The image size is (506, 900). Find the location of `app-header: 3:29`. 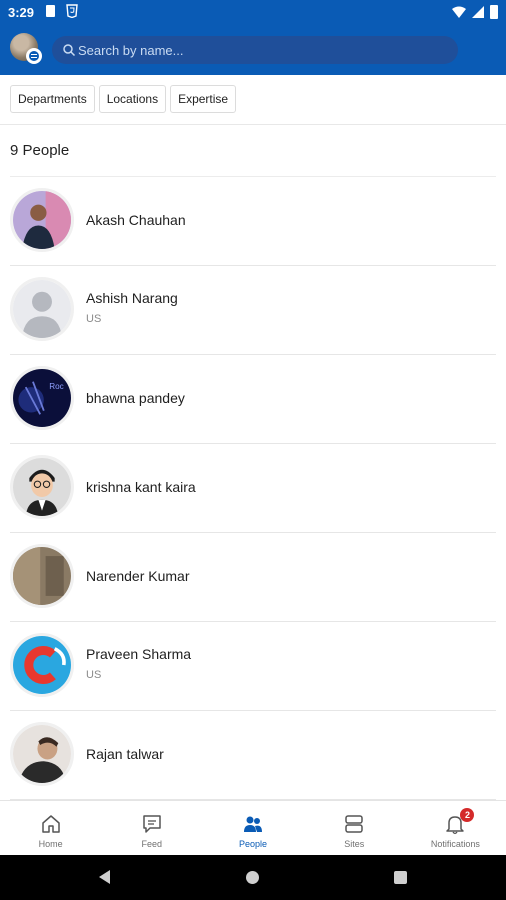

app-header: 3:29 is located at coordinates (253, 37).